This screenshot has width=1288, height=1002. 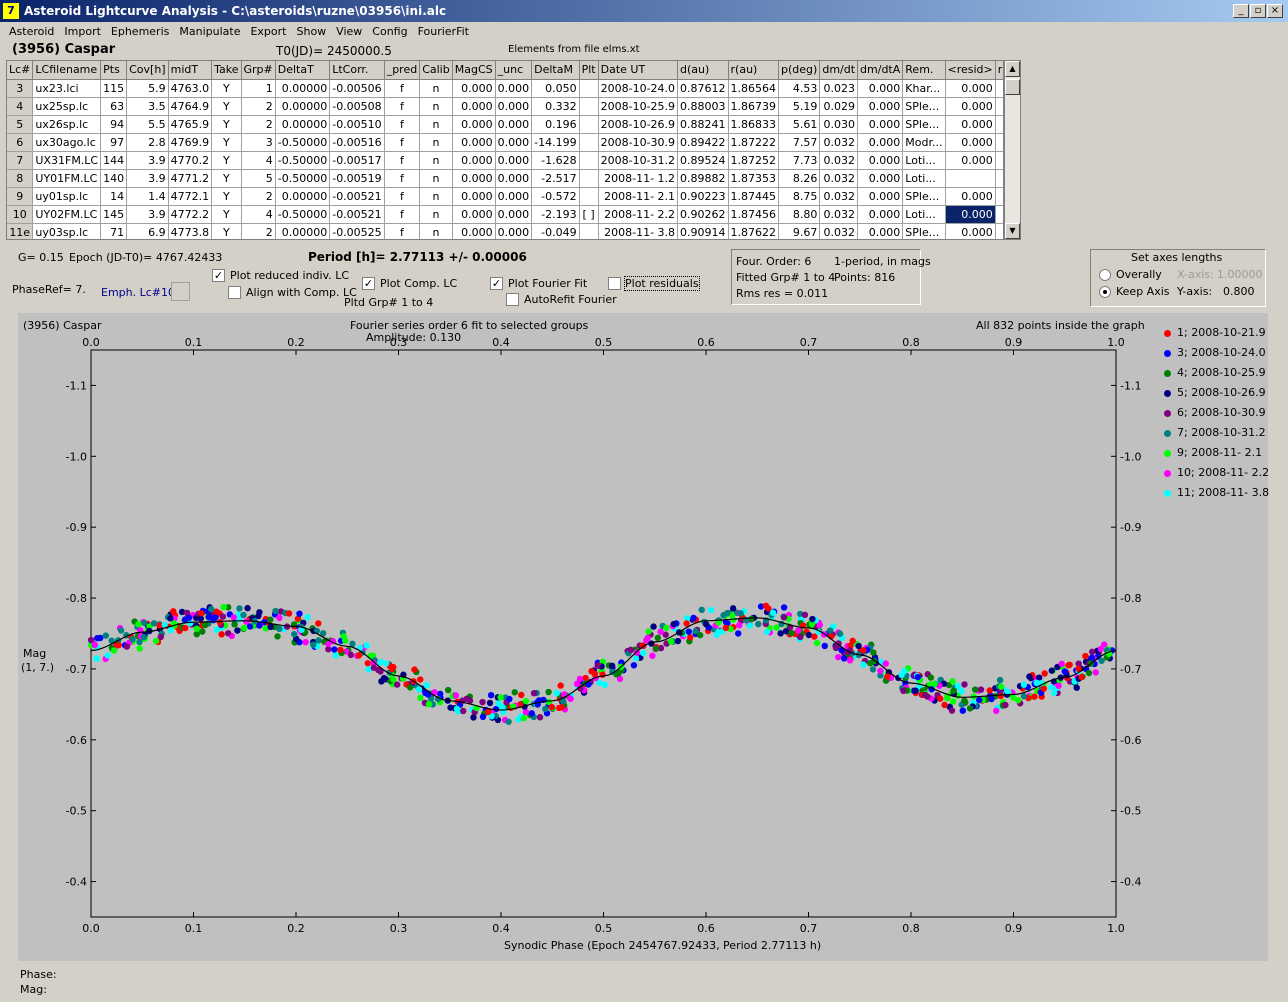 What do you see at coordinates (999, 160) in the screenshot?
I see `table-cell: 0.013` at bounding box center [999, 160].